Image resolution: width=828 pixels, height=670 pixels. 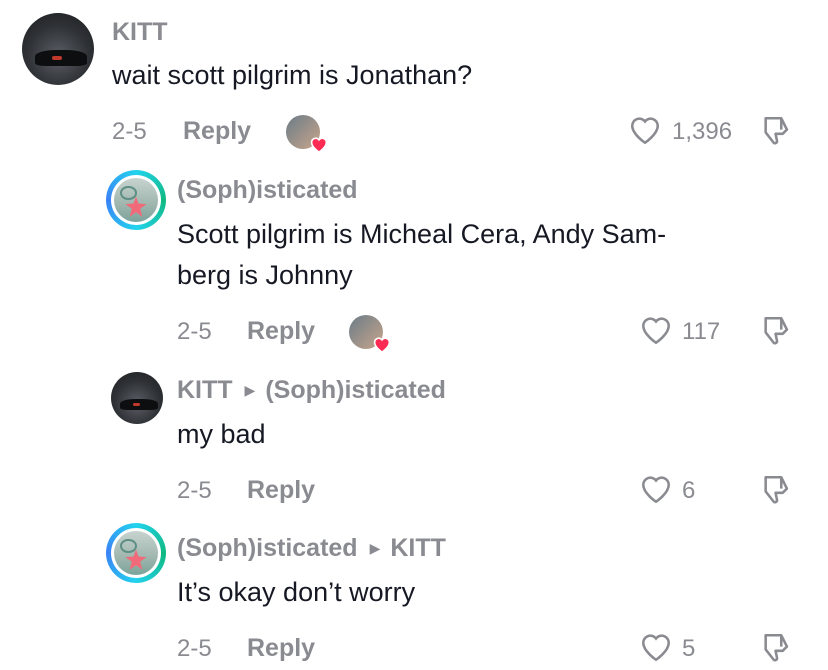 I want to click on comment-text-line2: berg is Johnny, so click(x=265, y=275).